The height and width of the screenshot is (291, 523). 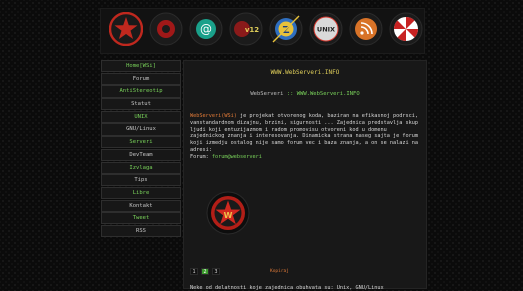 I want to click on red-star-logo-icon: W, so click(x=228, y=213).